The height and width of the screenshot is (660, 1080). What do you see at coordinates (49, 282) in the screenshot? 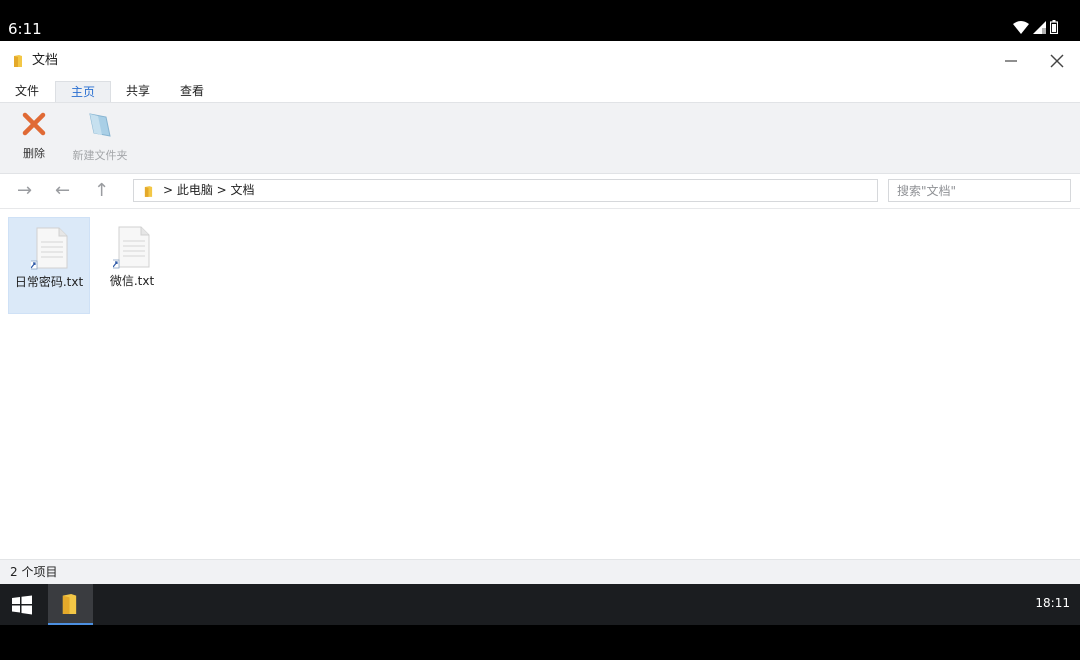
I see `file-name: 日常密码.txt` at bounding box center [49, 282].